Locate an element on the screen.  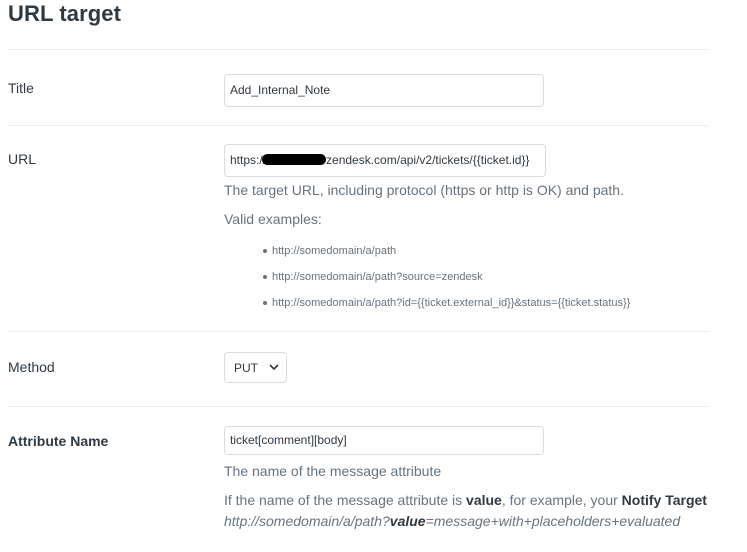
method-select: PUT is located at coordinates (255, 367).